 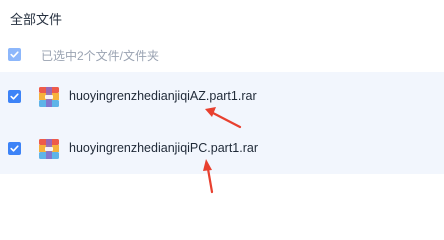 What do you see at coordinates (222, 55) in the screenshot?
I see `select-all-bar: 已选中2个文件/文件夹` at bounding box center [222, 55].